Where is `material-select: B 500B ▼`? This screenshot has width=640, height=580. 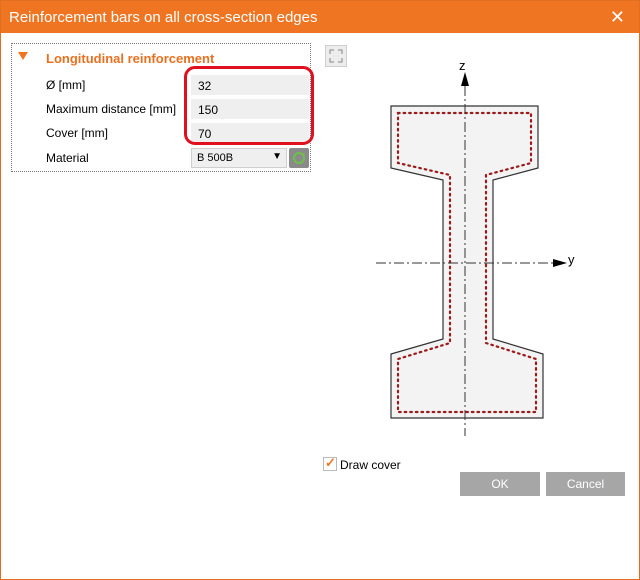
material-select: B 500B ▼ is located at coordinates (239, 158).